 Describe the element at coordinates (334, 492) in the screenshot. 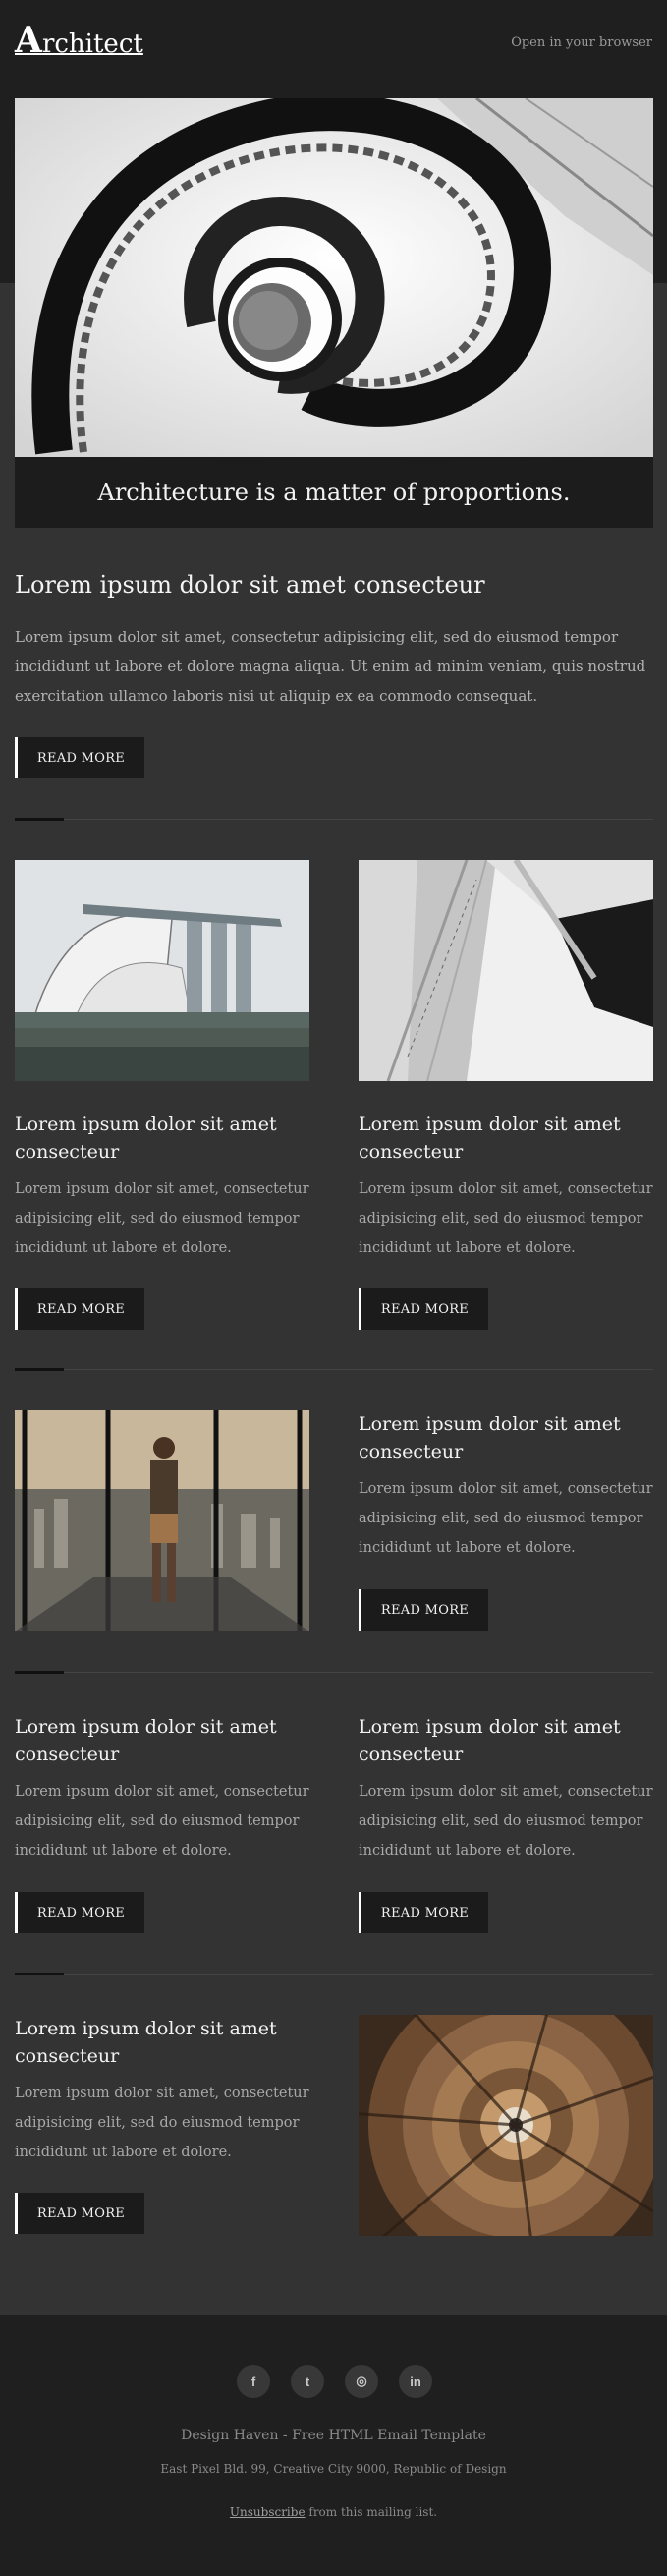

I see `hero-caption: Architecture is a matter of proportions.` at that location.